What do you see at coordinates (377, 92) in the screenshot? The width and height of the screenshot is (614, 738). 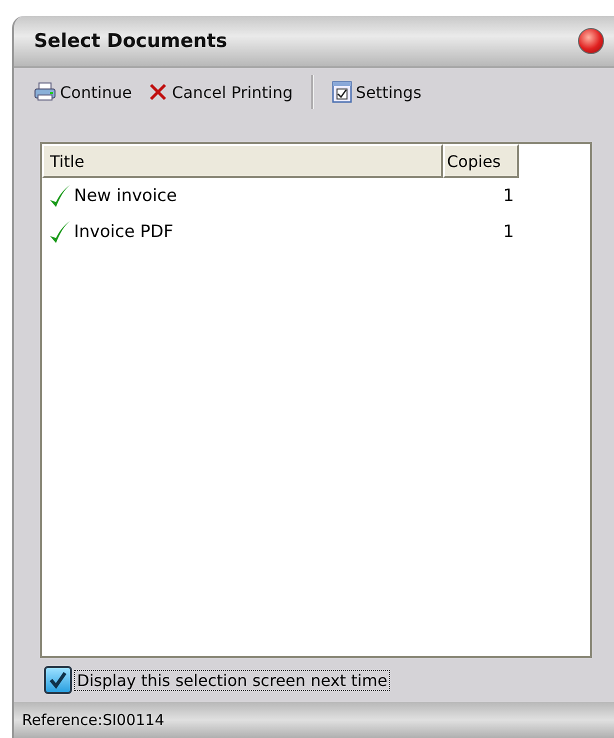 I see `settings-button: Settings` at bounding box center [377, 92].